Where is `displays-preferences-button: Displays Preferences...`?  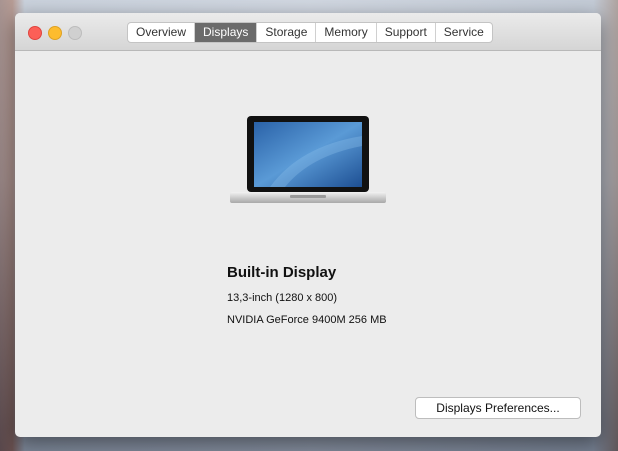 displays-preferences-button: Displays Preferences... is located at coordinates (498, 408).